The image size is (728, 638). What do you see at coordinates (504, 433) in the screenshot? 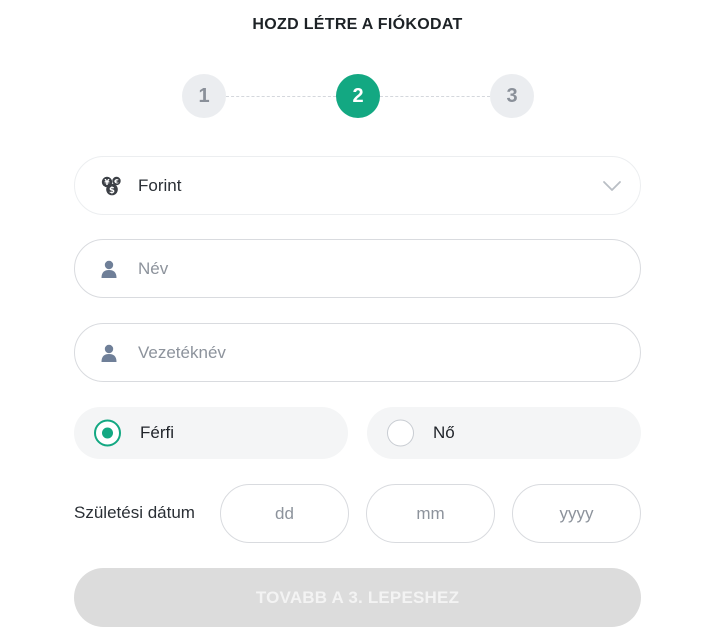
I see `gender-option-female: Nő` at bounding box center [504, 433].